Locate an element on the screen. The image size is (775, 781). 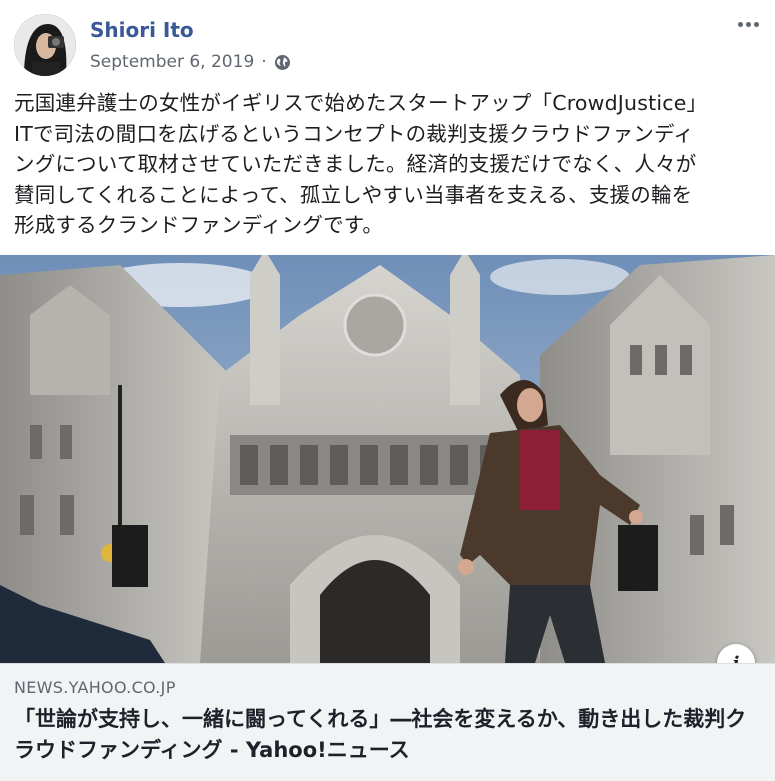
post-text-line: 賛同してくれることによって、孤立しやすい当事者を支える、支援の輪を is located at coordinates (353, 194).